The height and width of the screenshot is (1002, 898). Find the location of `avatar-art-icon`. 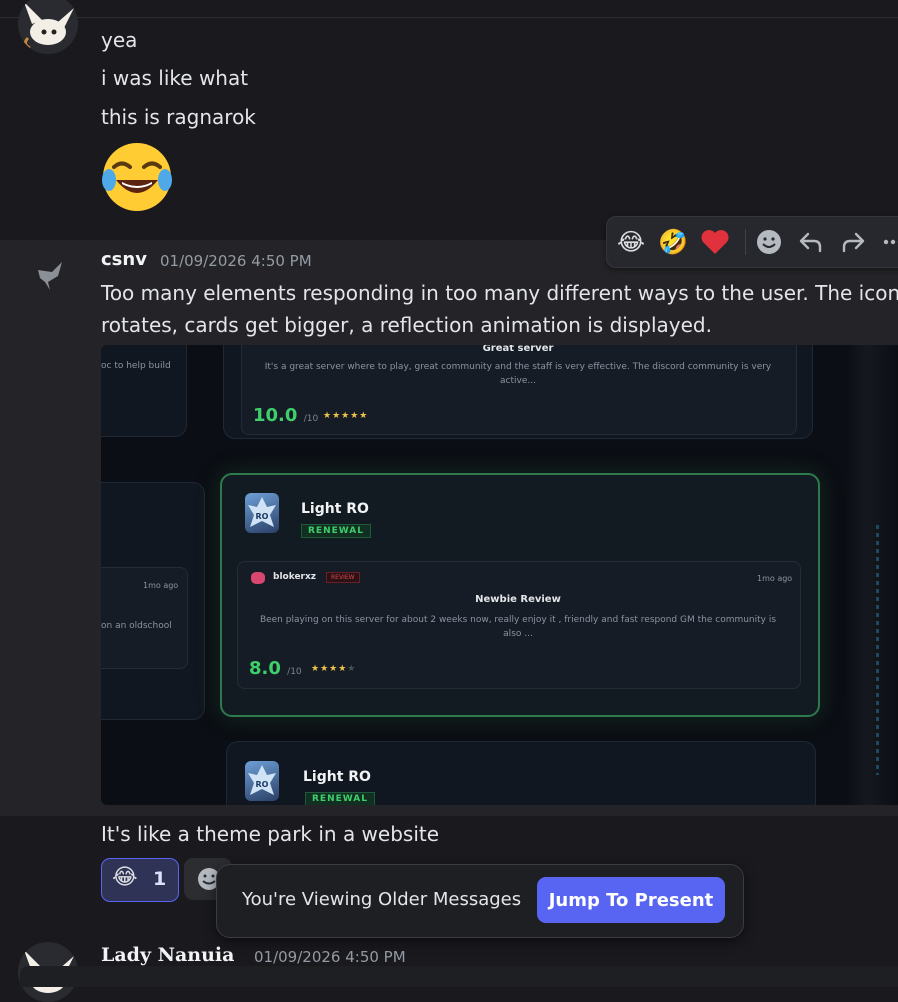

avatar-art-icon is located at coordinates (48, 27).